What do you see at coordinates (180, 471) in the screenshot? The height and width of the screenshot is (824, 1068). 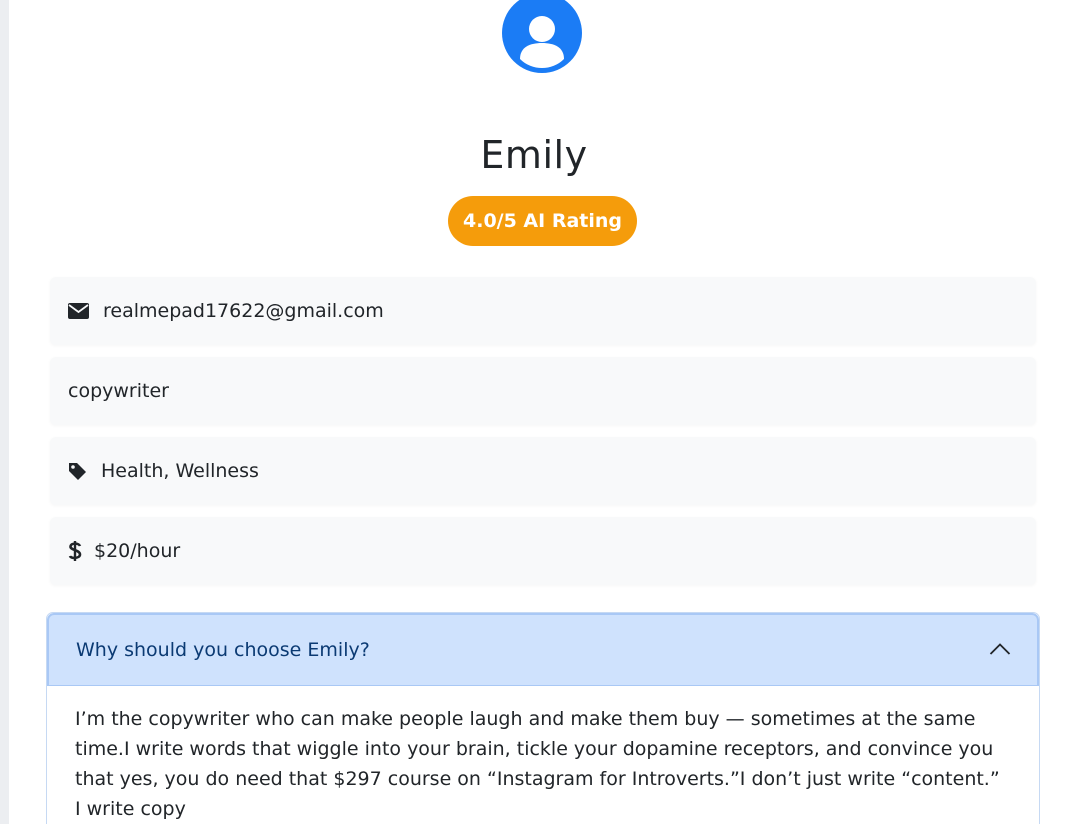 I see `tags-text: Health, Wellness` at bounding box center [180, 471].